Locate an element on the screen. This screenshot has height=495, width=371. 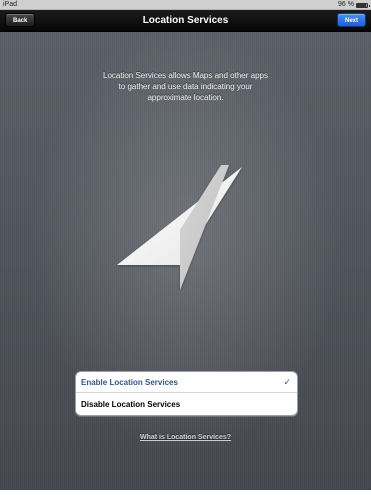
device-name: iPad is located at coordinates (10, 4).